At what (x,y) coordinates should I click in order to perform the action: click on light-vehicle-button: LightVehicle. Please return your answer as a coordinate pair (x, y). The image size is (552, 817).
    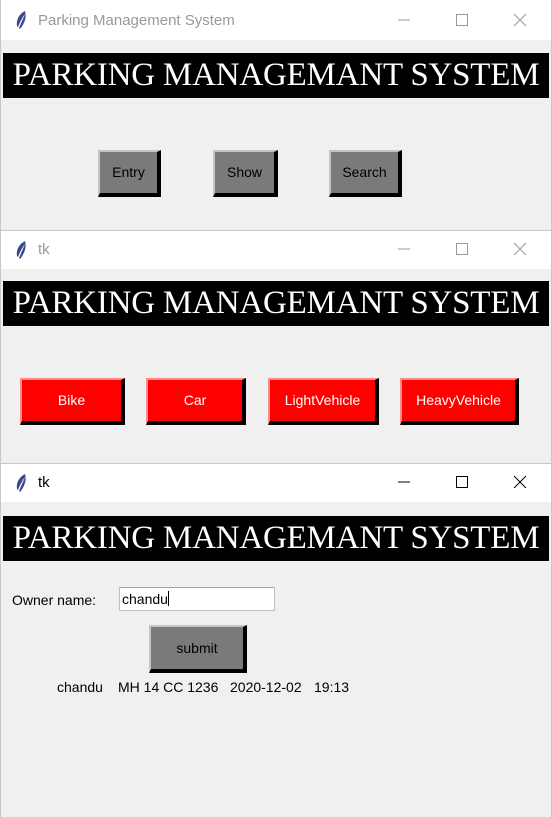
    Looking at the image, I should click on (323, 401).